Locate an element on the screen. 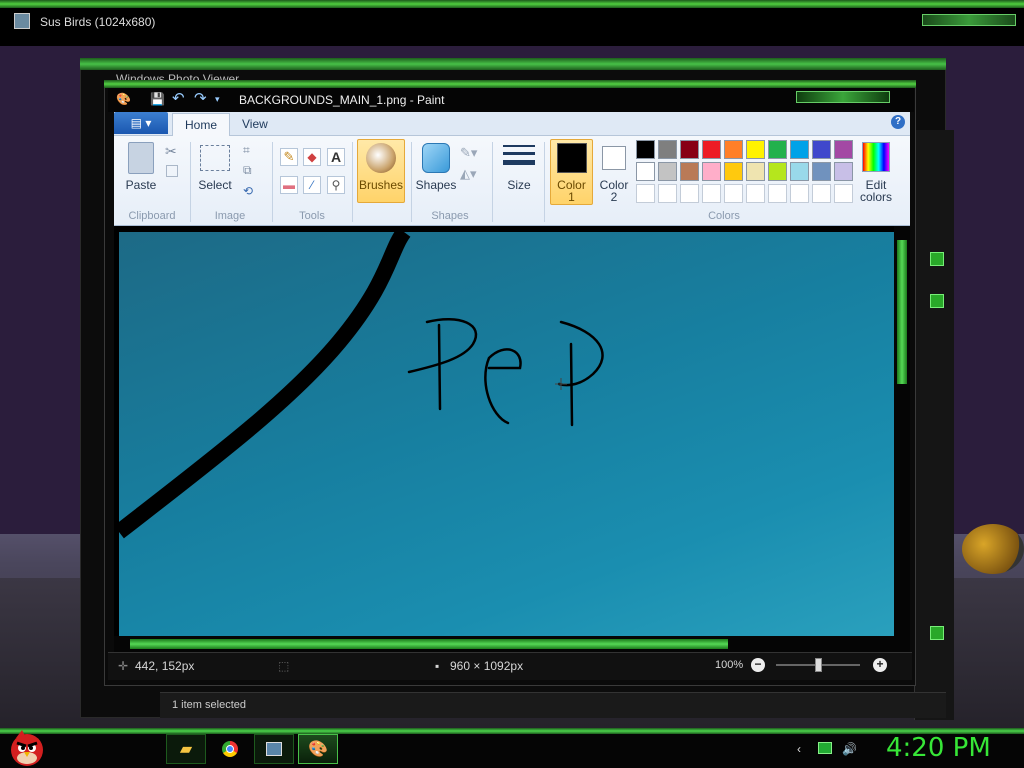 This screenshot has width=1024, height=768. photo-viewer-icon is located at coordinates (274, 749).